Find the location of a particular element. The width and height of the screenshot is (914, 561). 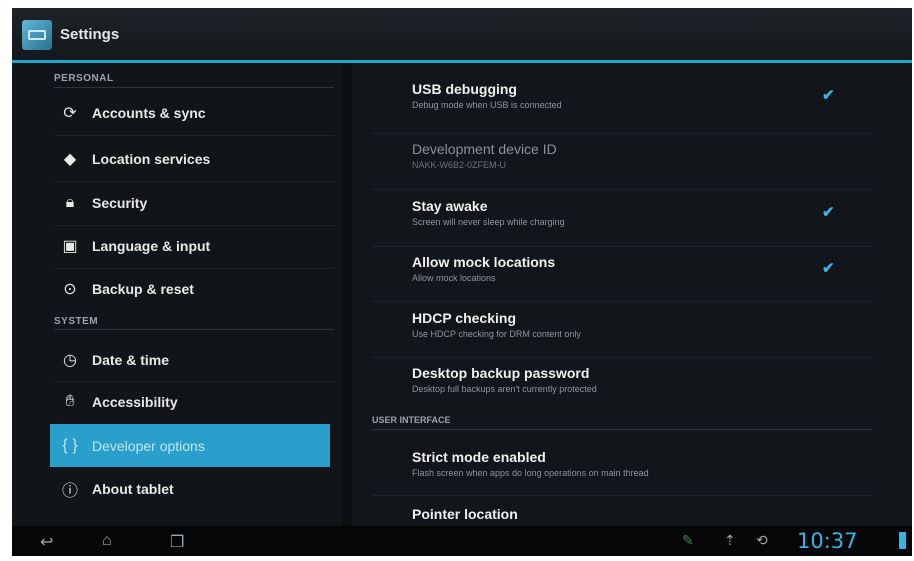

info-icon: ⓘ is located at coordinates (69, 491).